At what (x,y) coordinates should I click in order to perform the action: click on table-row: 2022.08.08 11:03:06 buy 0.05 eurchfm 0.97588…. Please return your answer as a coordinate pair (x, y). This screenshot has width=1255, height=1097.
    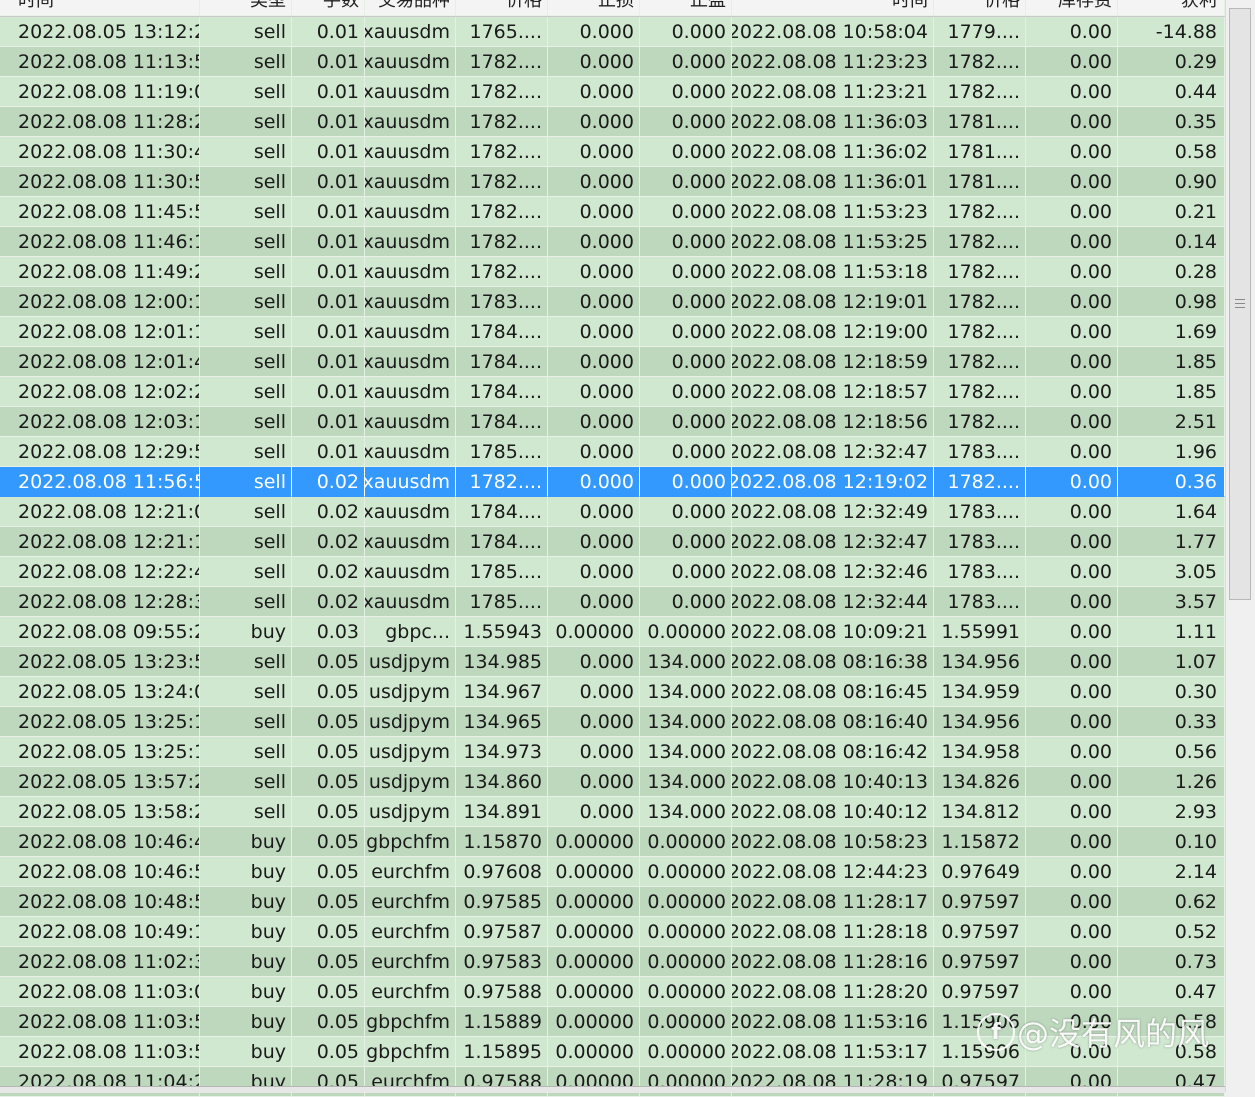
    Looking at the image, I should click on (612, 992).